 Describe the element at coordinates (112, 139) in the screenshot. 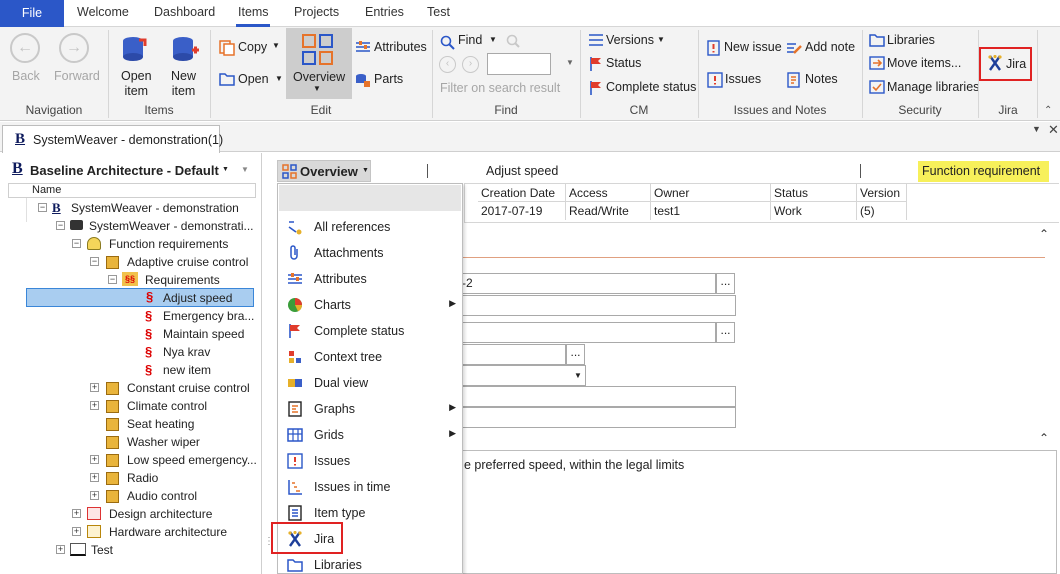

I see `document-tab: B SystemWeaver - demonstration(1)` at that location.